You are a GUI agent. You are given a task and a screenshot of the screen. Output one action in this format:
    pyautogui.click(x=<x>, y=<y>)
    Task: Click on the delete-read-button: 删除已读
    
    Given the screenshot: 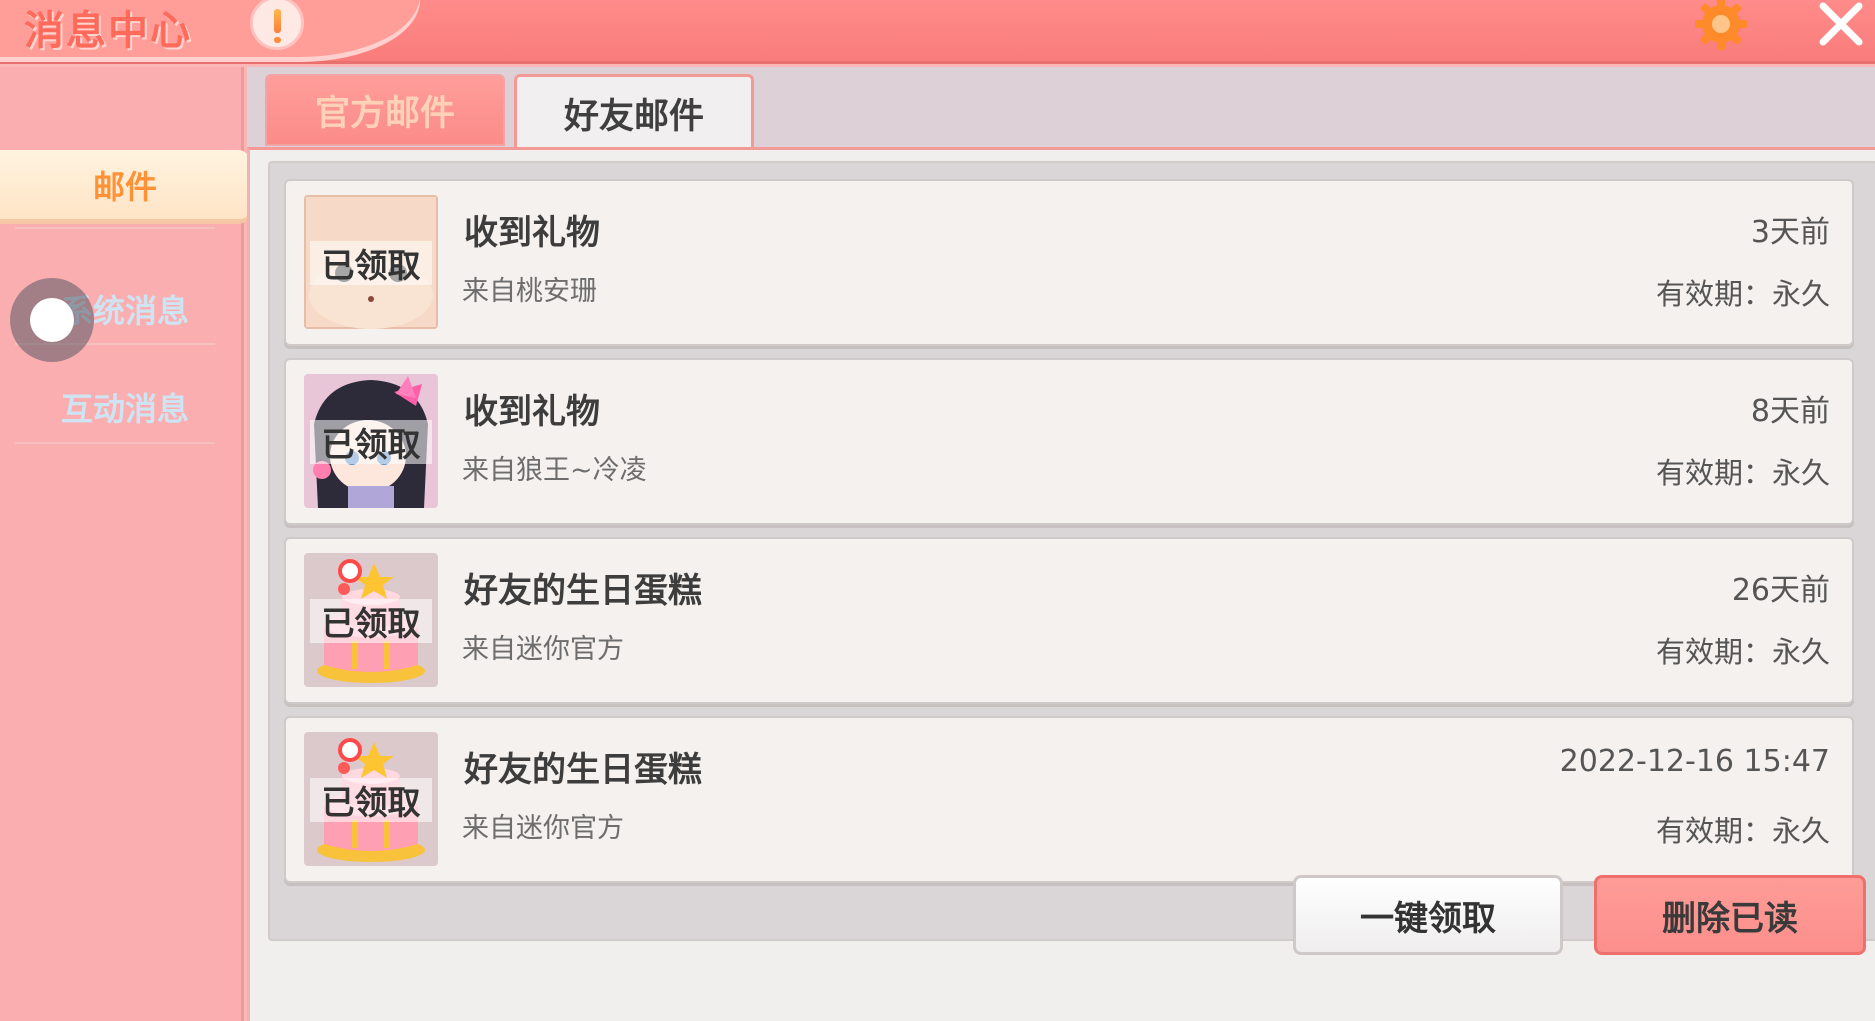 What is the action you would take?
    pyautogui.click(x=1730, y=915)
    